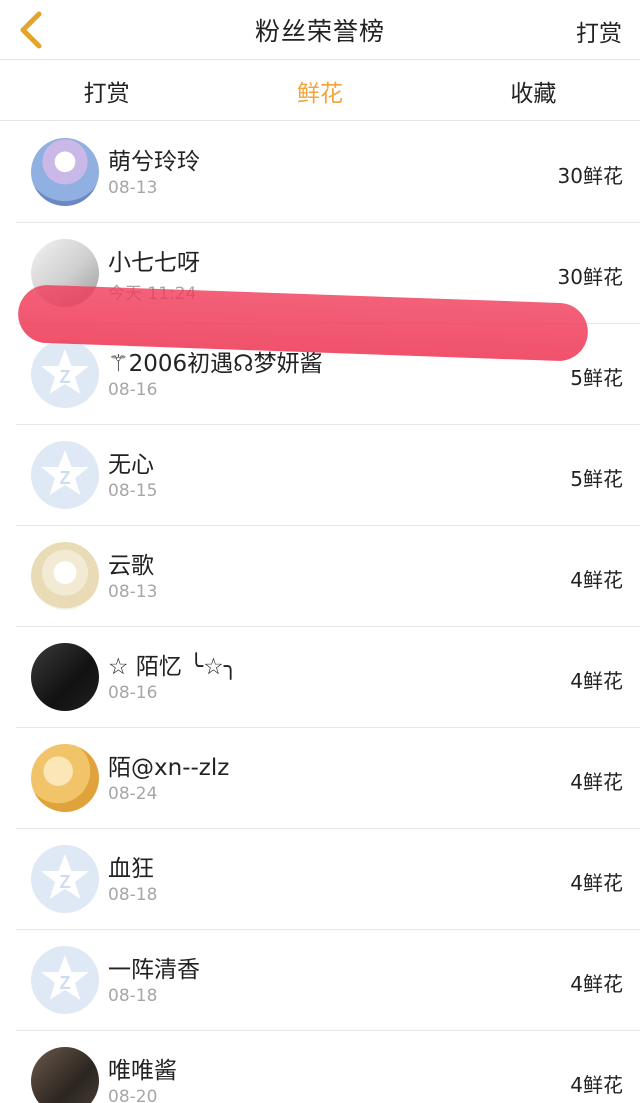 The image size is (640, 1103). What do you see at coordinates (173, 667) in the screenshot?
I see `fan-name: ☆ 陌忆 ╰☆╮` at bounding box center [173, 667].